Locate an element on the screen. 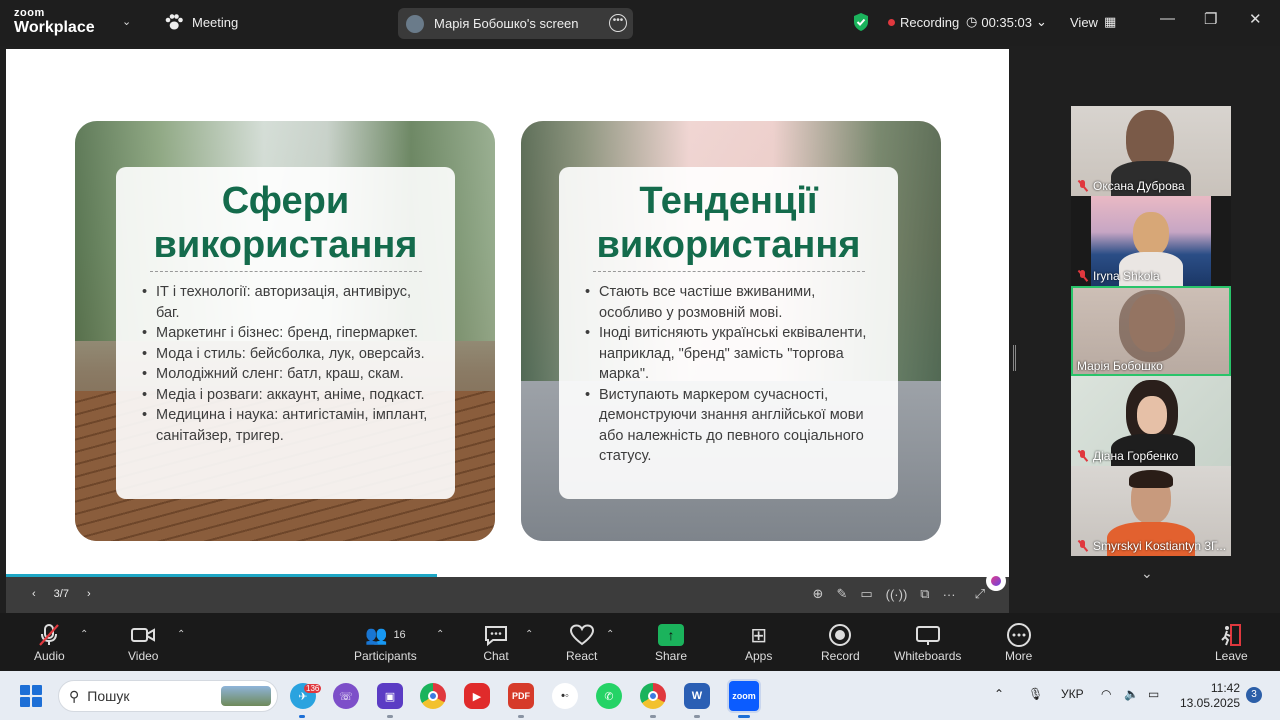 This screenshot has width=1280, height=720. notification-badge: 3 is located at coordinates (1254, 695).